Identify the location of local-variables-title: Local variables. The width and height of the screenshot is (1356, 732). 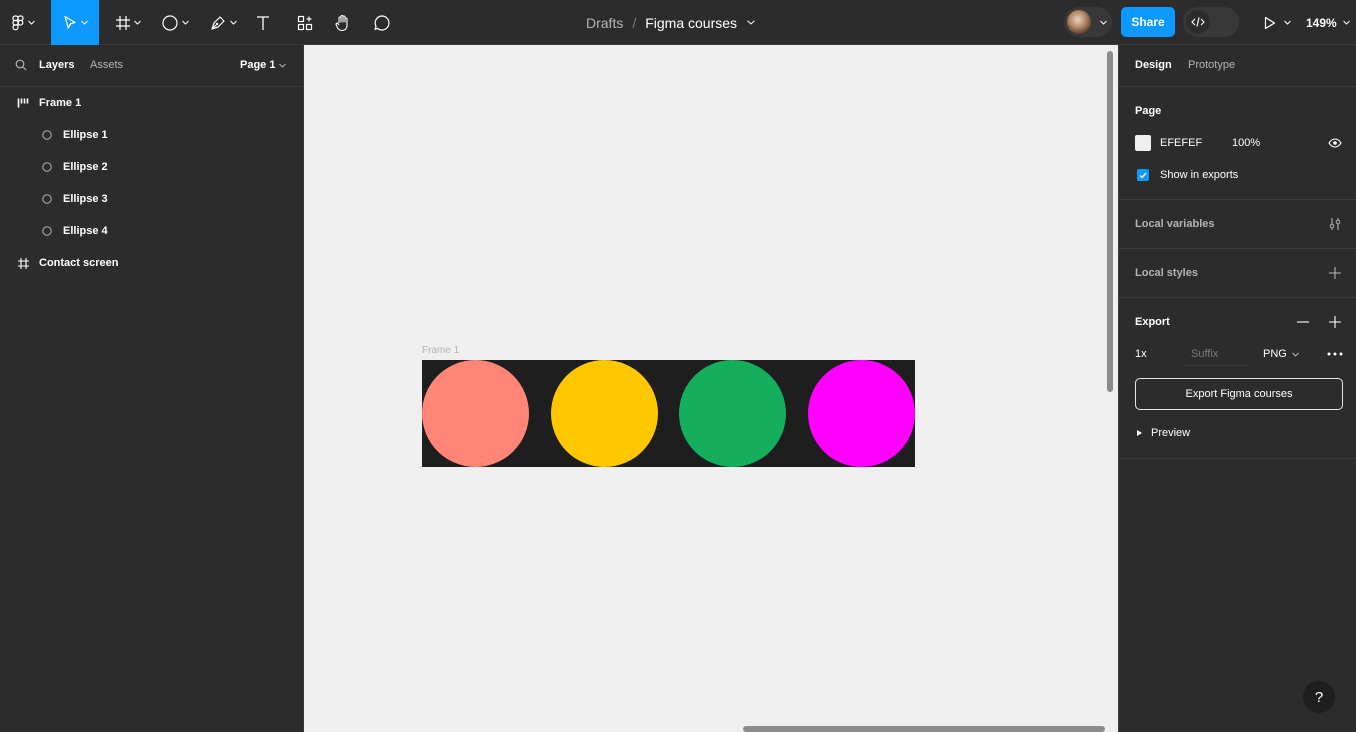
(1175, 224).